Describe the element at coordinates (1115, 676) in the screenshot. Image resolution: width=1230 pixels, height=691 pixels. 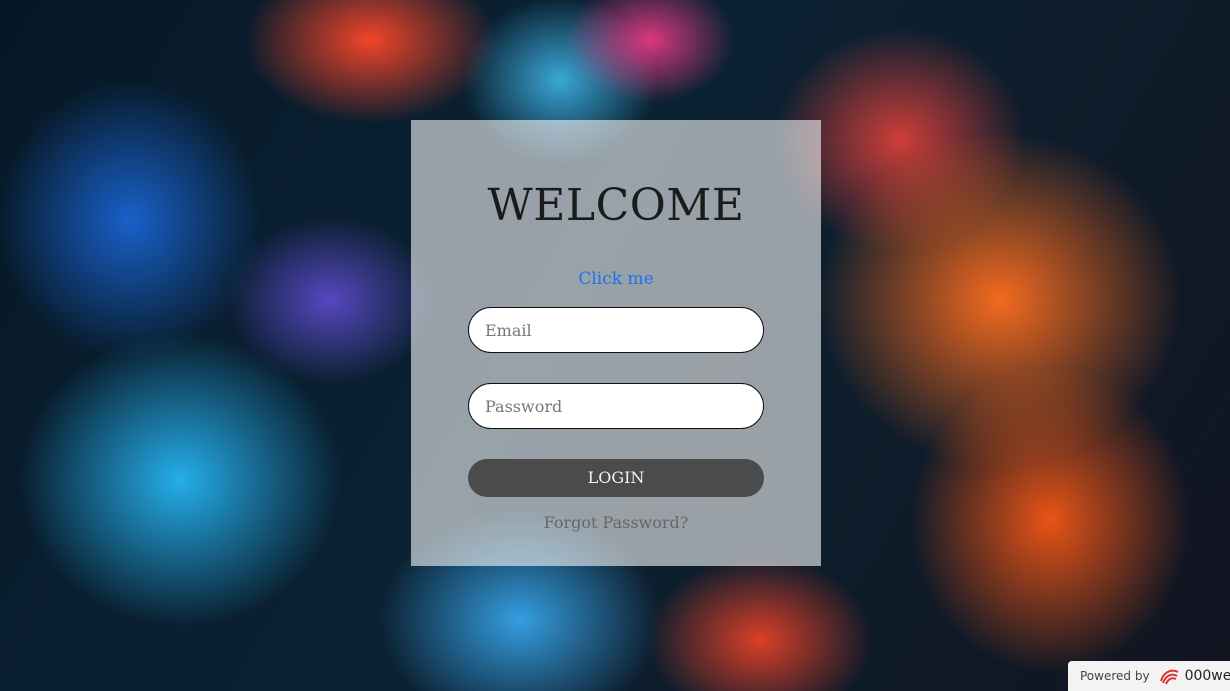
I see `powered-by-label: Powered by` at that location.